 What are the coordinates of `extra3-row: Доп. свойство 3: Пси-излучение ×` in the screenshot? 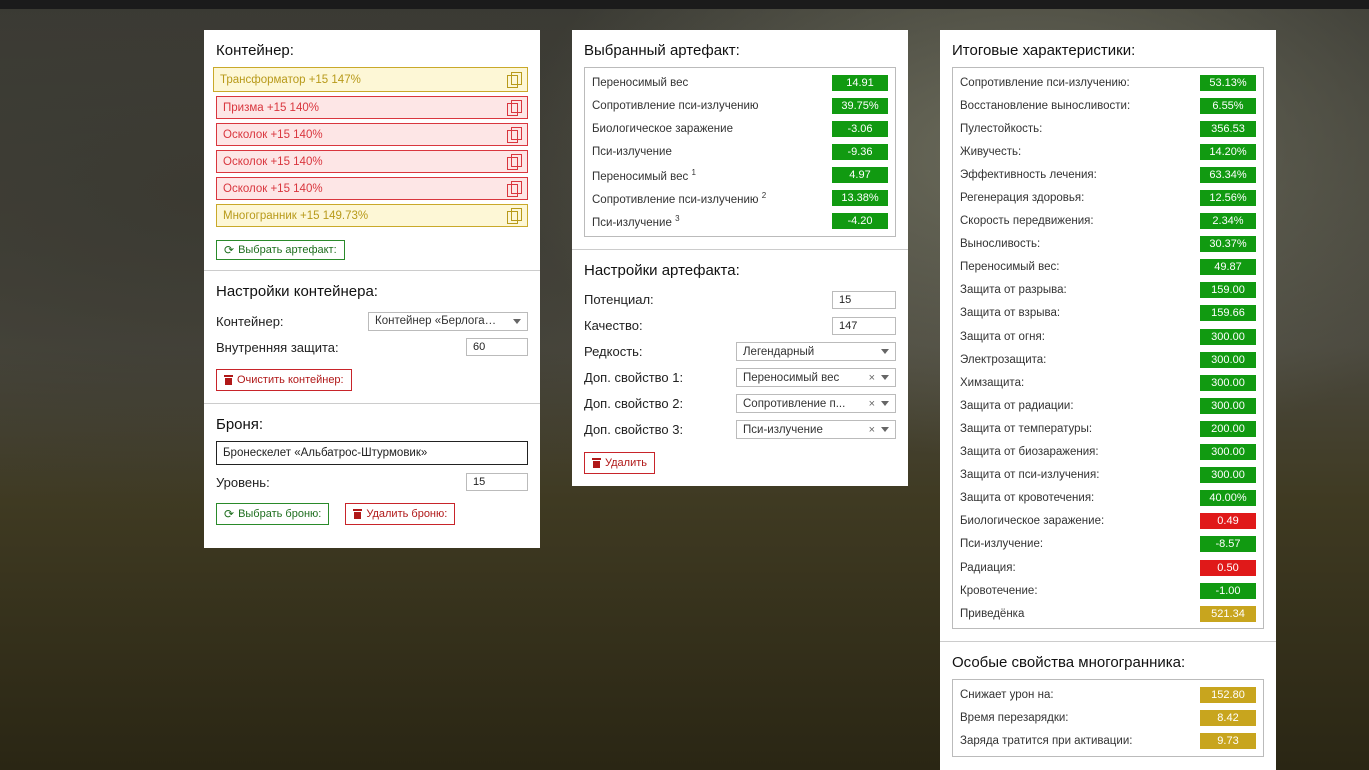 It's located at (740, 430).